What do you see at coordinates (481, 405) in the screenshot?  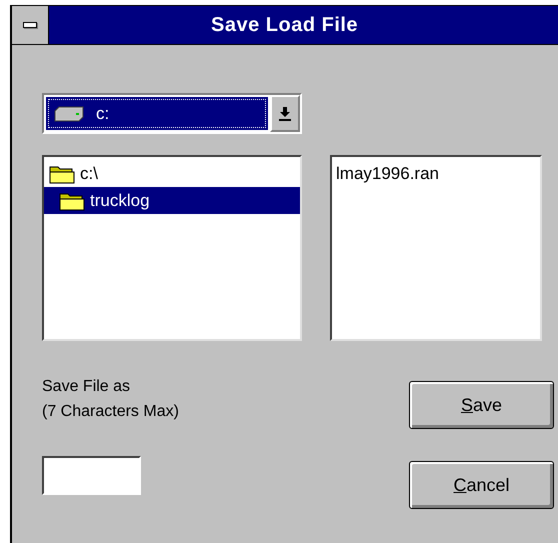 I see `save-button: Save` at bounding box center [481, 405].